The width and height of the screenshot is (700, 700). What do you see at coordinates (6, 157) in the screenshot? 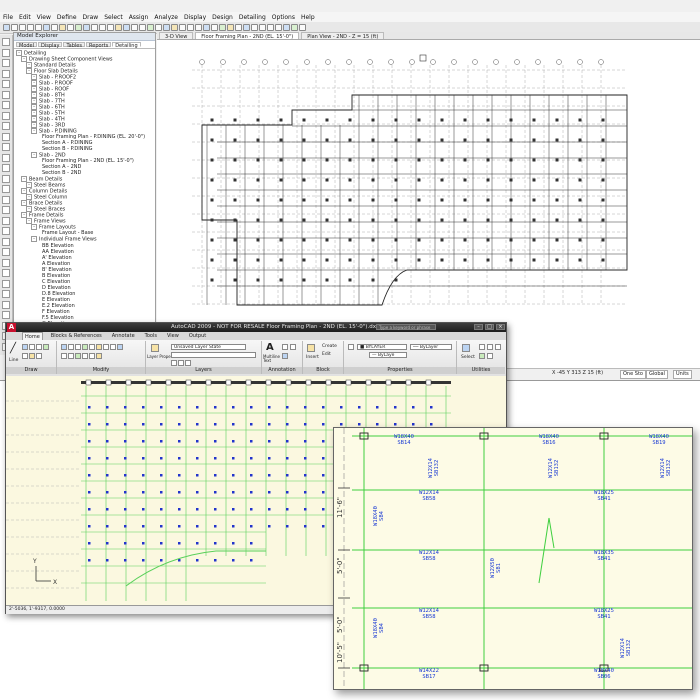
I see `side-tool-12-icon` at bounding box center [6, 157].